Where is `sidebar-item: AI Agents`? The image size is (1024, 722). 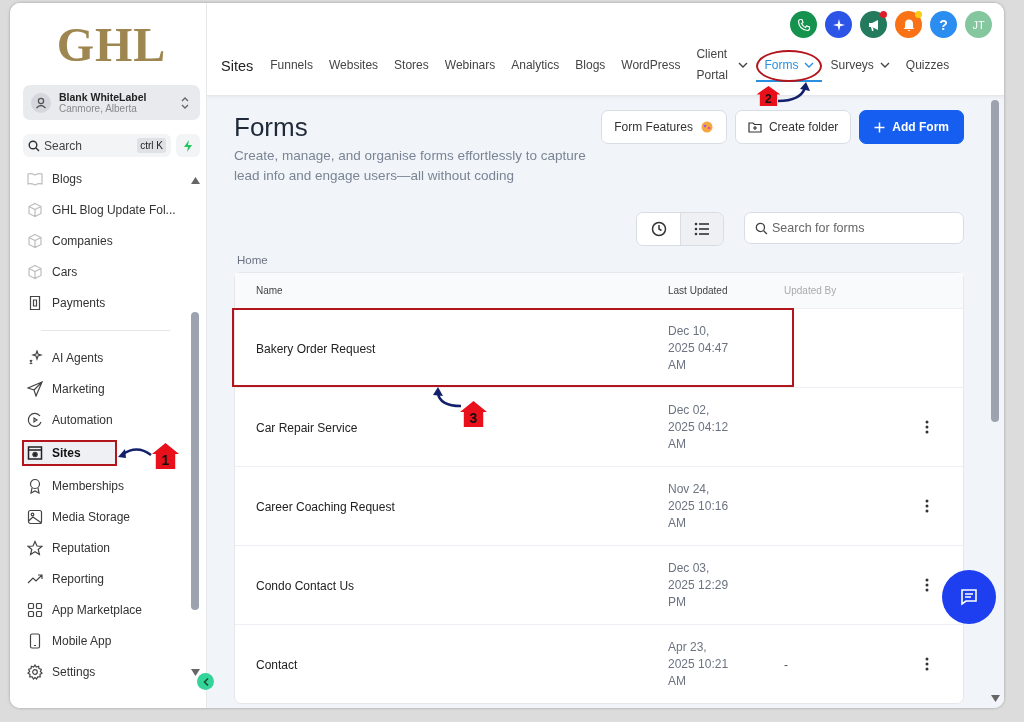
sidebar-item: AI Agents is located at coordinates (106, 358).